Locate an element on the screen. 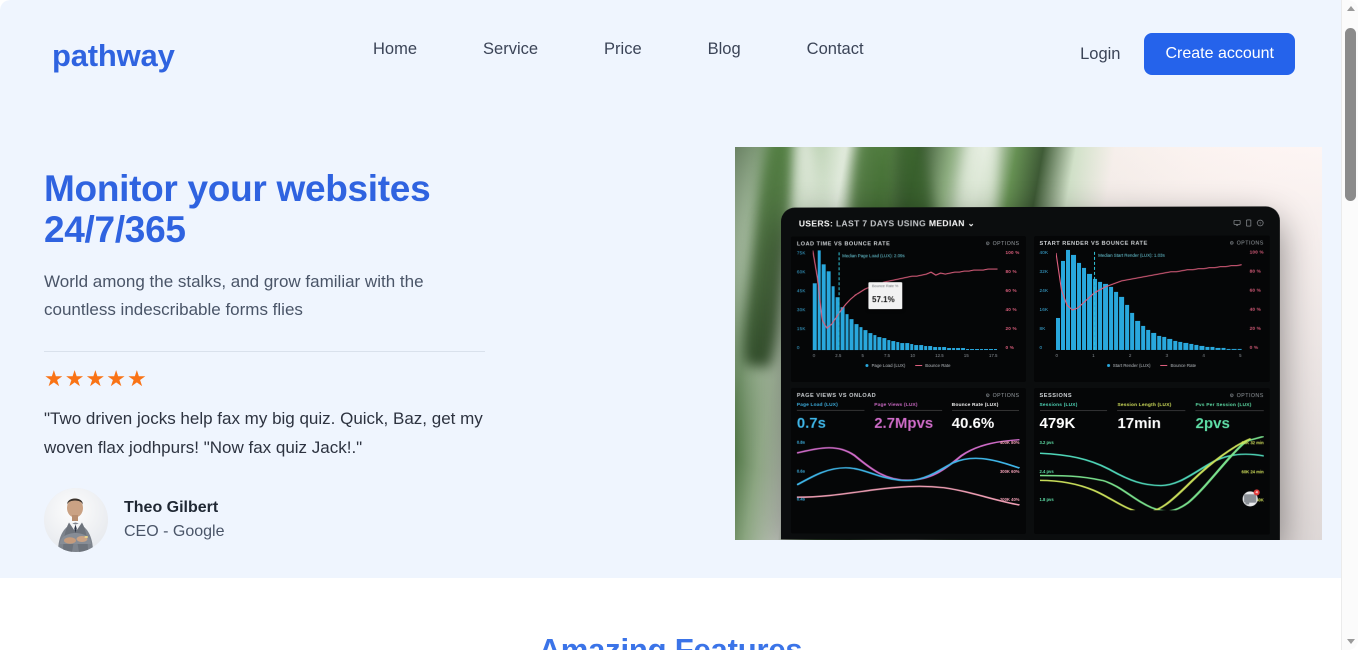 Image resolution: width=1358 pixels, height=650 pixels. legend-label: Page Load (LUX) is located at coordinates (888, 366).